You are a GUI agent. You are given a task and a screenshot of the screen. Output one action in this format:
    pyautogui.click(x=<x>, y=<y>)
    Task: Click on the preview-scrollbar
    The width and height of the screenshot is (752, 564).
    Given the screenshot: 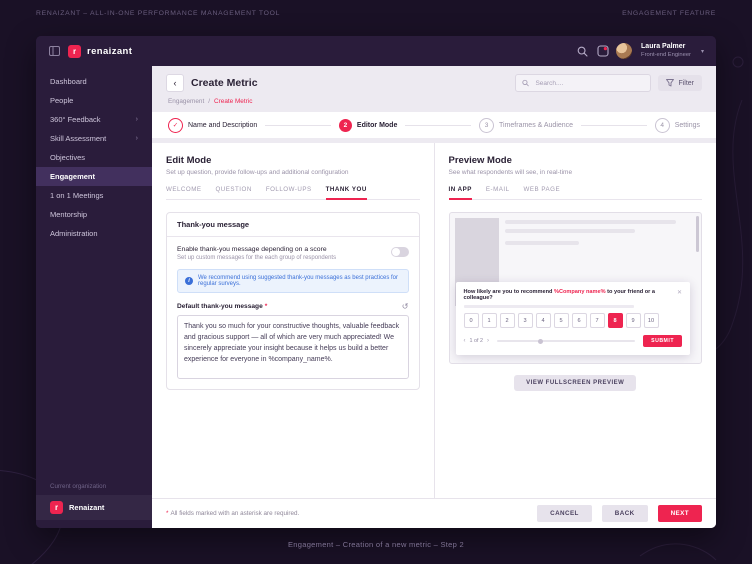 What is the action you would take?
    pyautogui.click(x=697, y=234)
    